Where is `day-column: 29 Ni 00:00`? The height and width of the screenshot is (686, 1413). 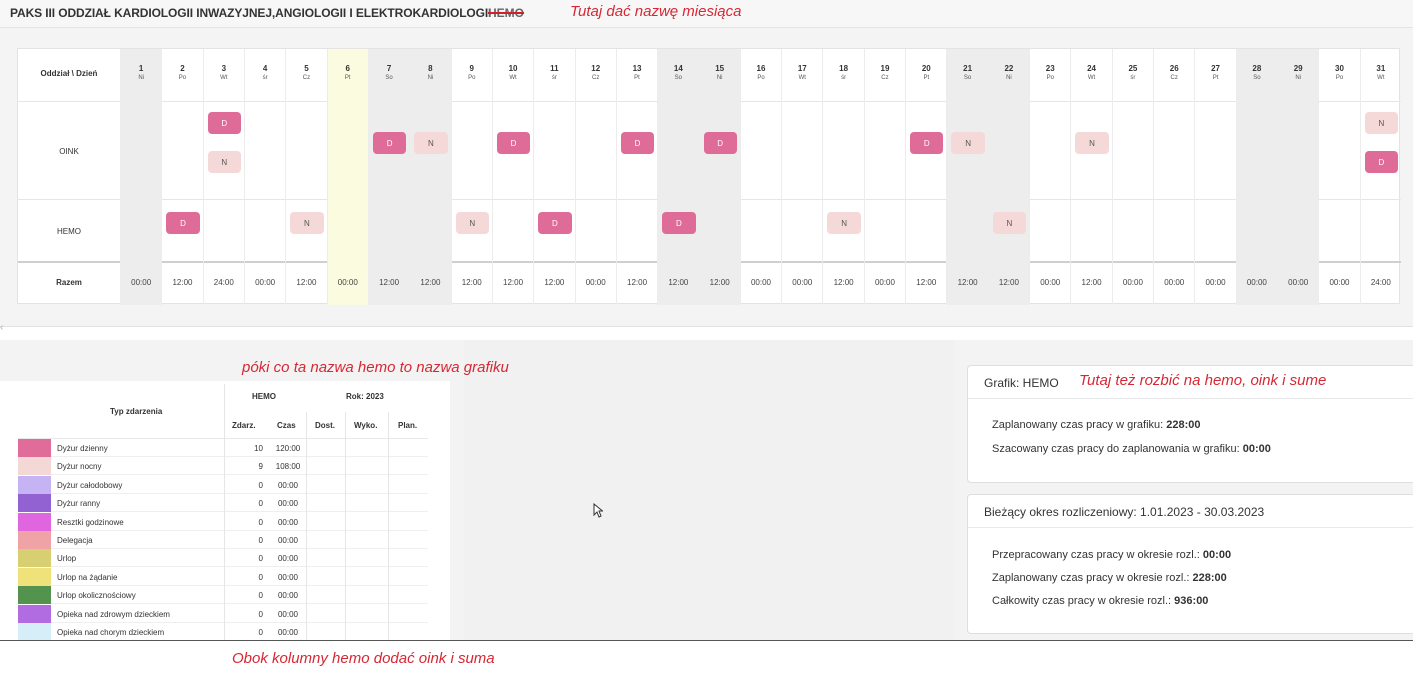 day-column: 29 Ni 00:00 is located at coordinates (1298, 177).